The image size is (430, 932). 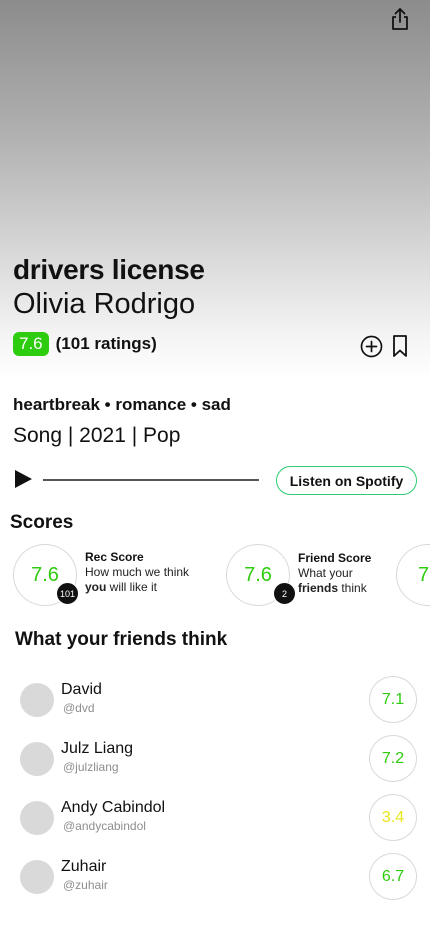 What do you see at coordinates (31, 344) in the screenshot?
I see `rating-badge: 7.6` at bounding box center [31, 344].